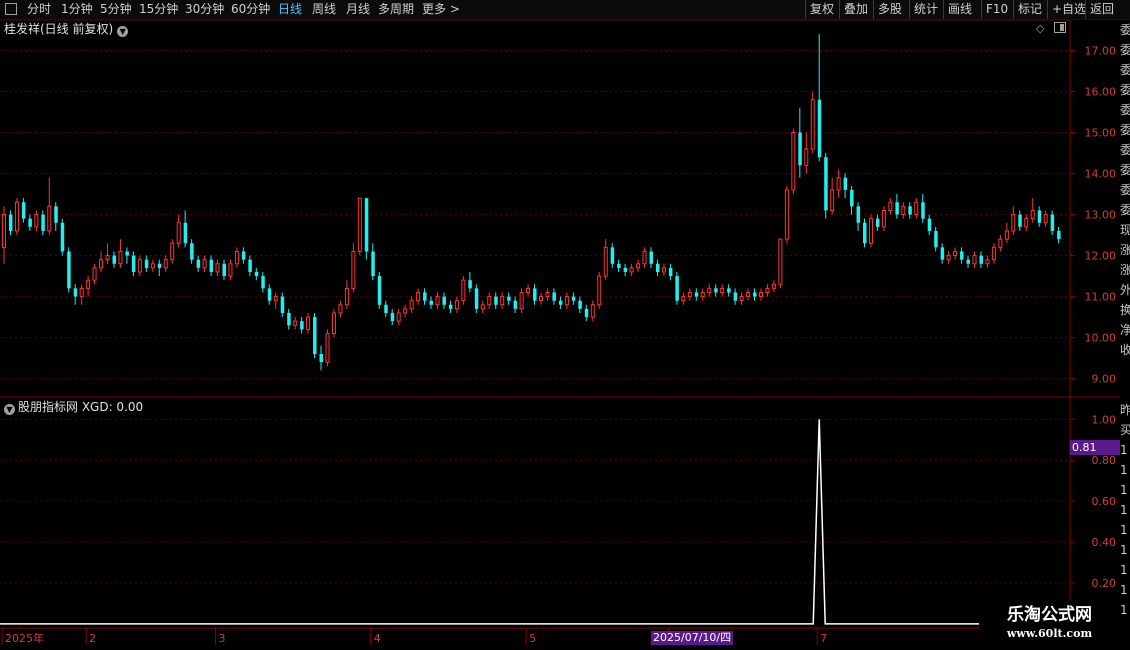 Image resolution: width=1130 pixels, height=650 pixels. What do you see at coordinates (1101, 215) in the screenshot?
I see `price-tick-label: 13.00` at bounding box center [1101, 215].